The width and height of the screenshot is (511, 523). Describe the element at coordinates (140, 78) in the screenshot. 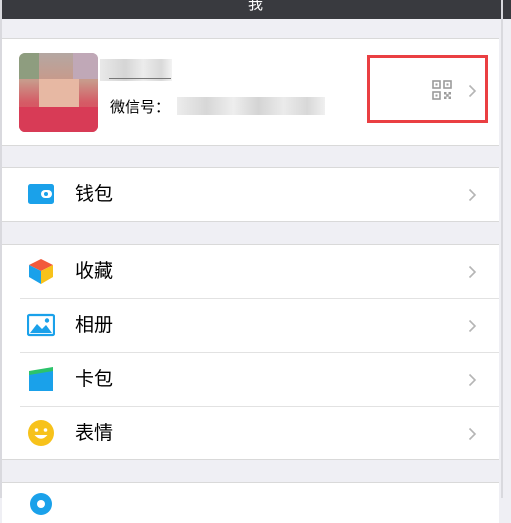

I see `nickname-underline` at that location.